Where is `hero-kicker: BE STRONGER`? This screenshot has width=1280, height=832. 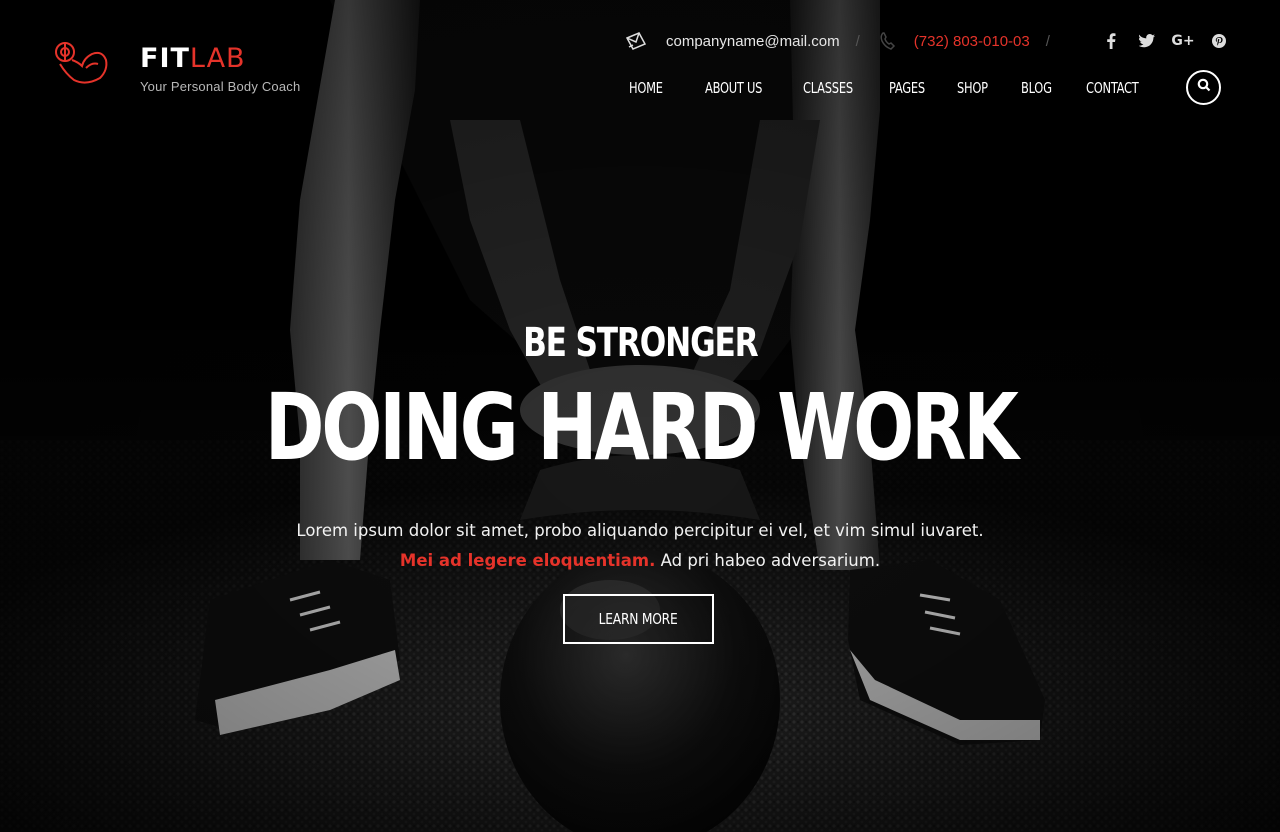 hero-kicker: BE STRONGER is located at coordinates (640, 343).